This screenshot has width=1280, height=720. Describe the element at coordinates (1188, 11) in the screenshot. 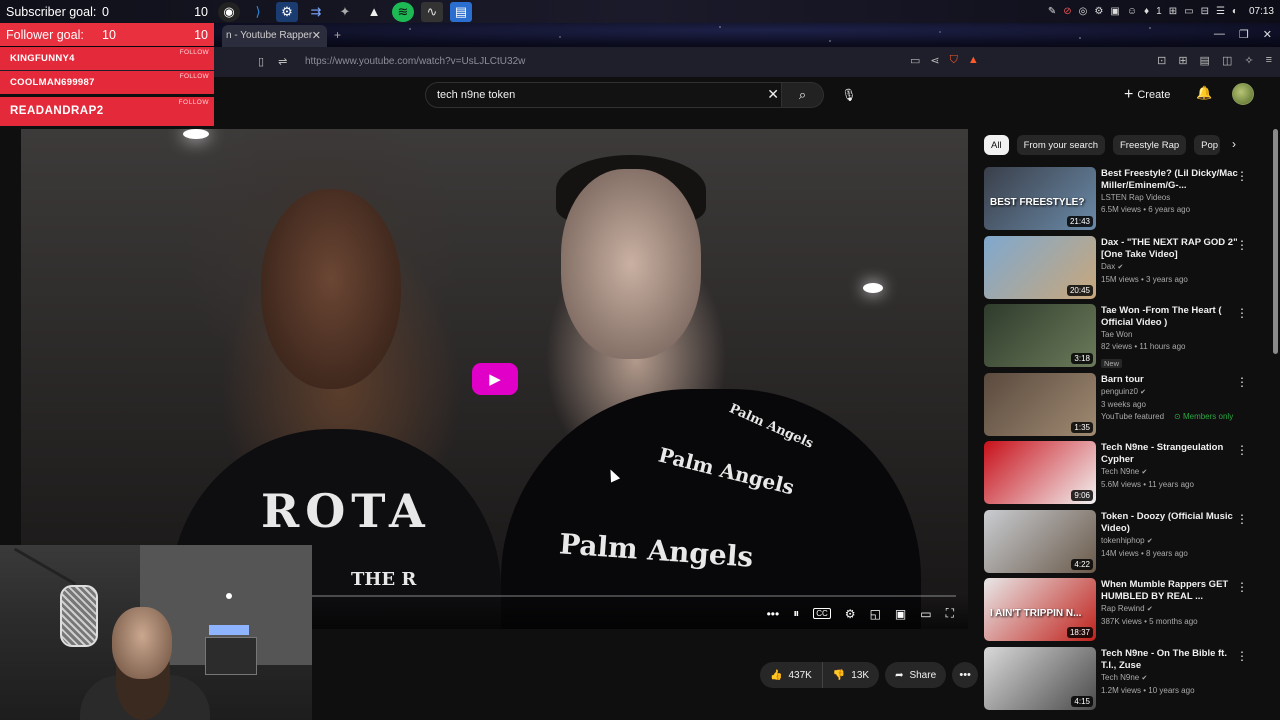

I see `display-icon: ▭` at that location.